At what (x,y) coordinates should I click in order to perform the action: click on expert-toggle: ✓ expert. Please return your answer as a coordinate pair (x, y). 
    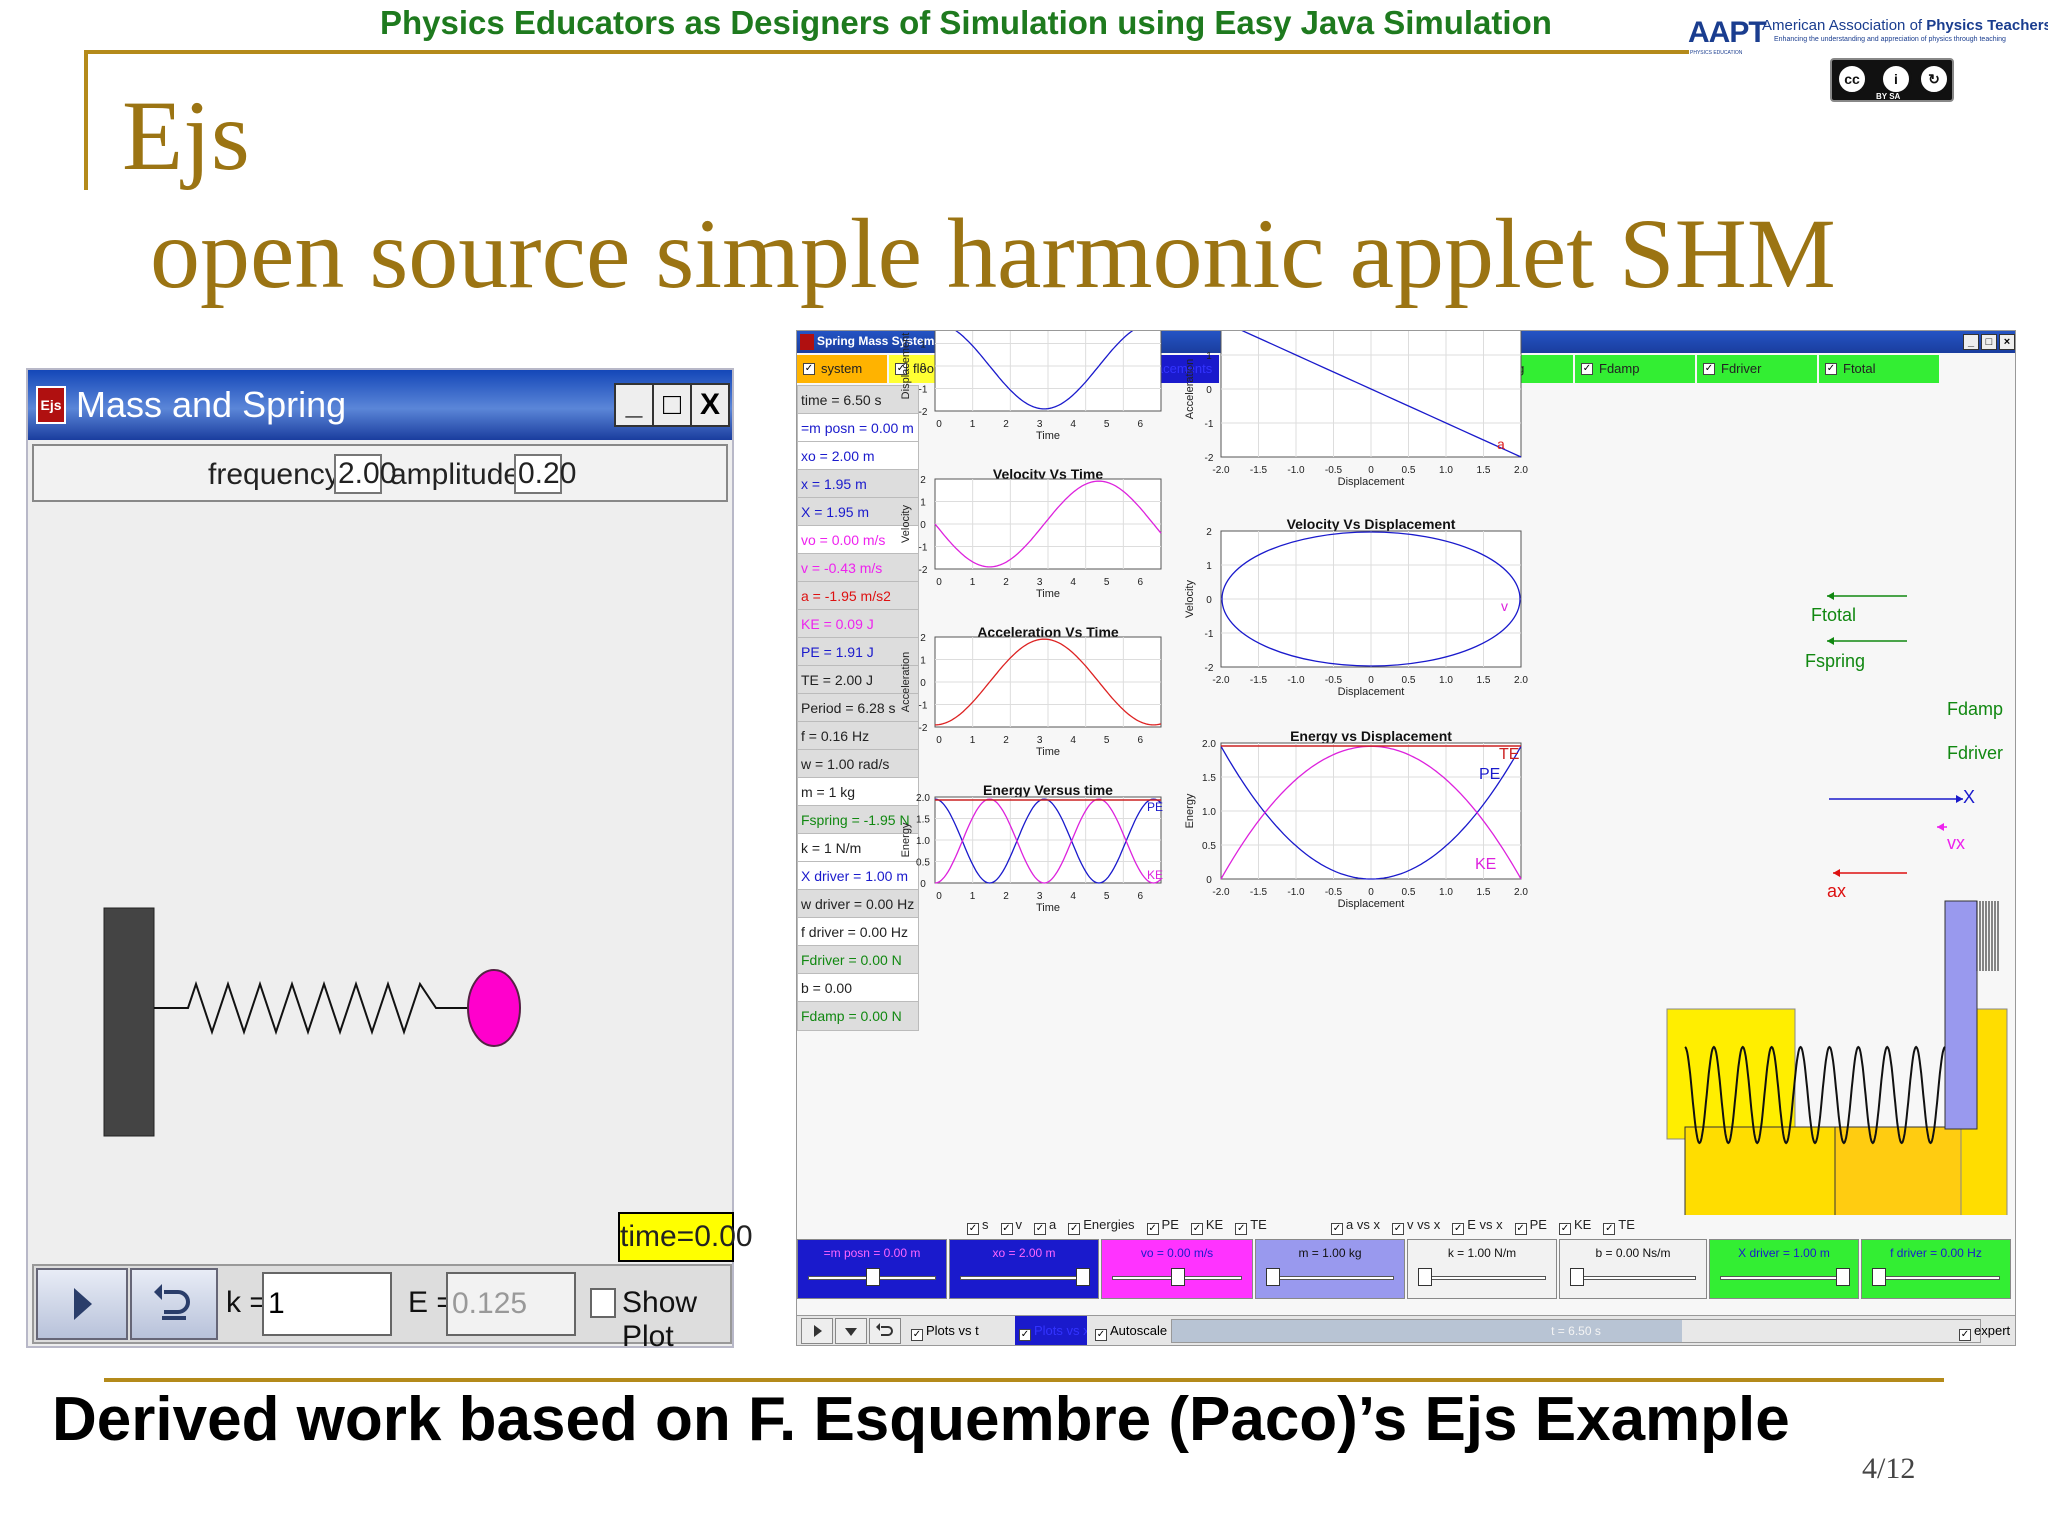
    Looking at the image, I should click on (1984, 1332).